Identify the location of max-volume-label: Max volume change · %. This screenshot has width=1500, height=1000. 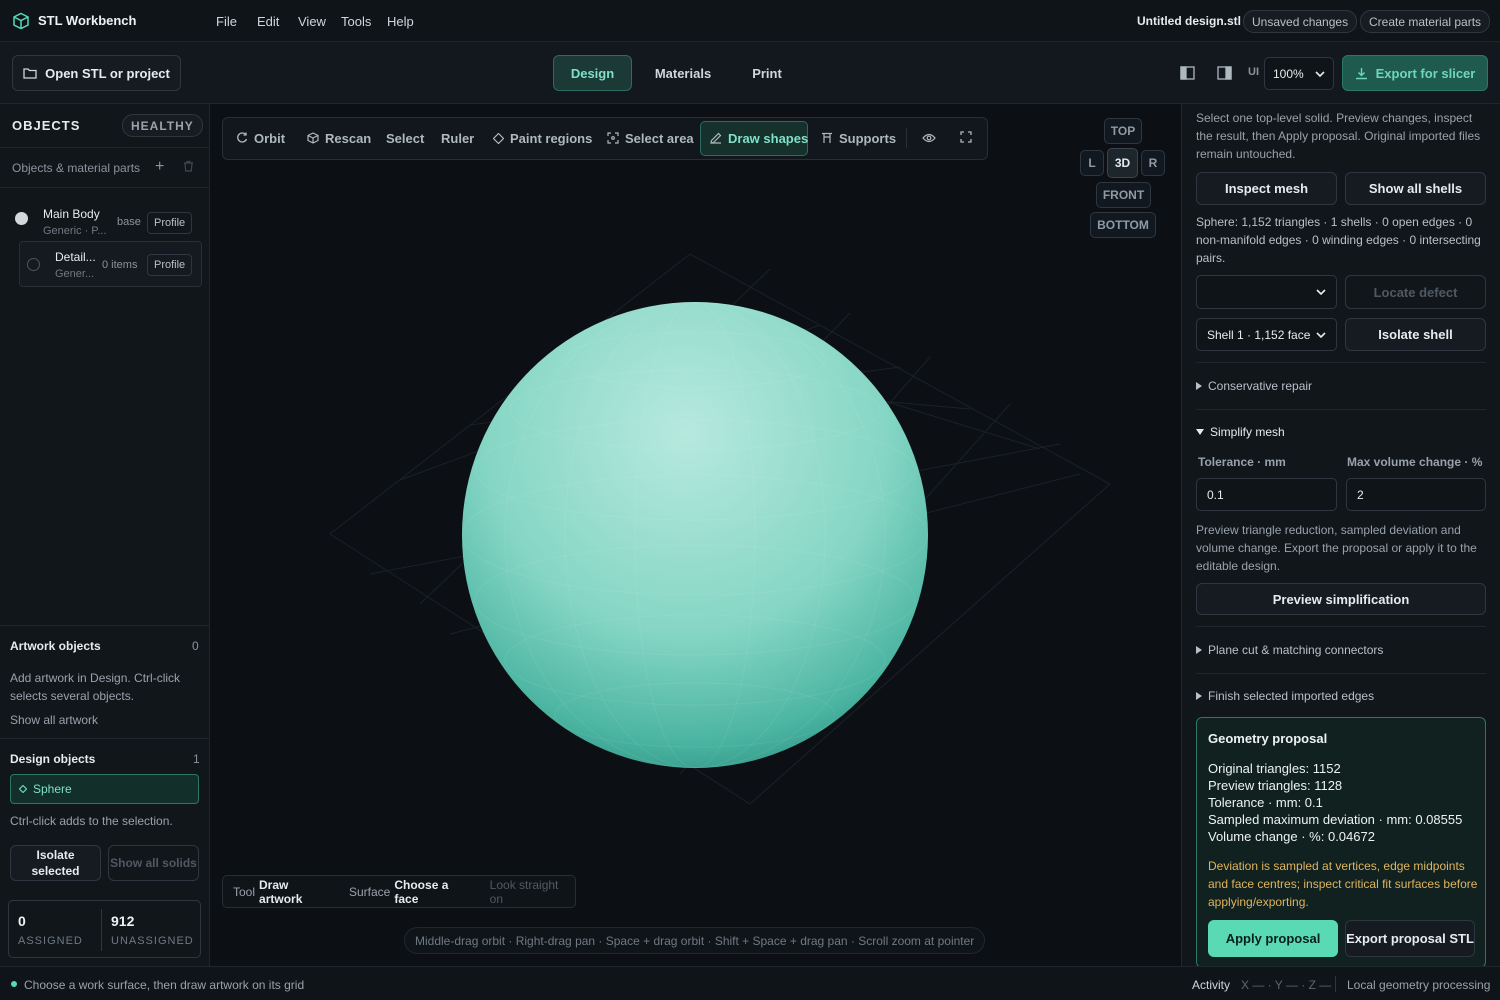
(1415, 462).